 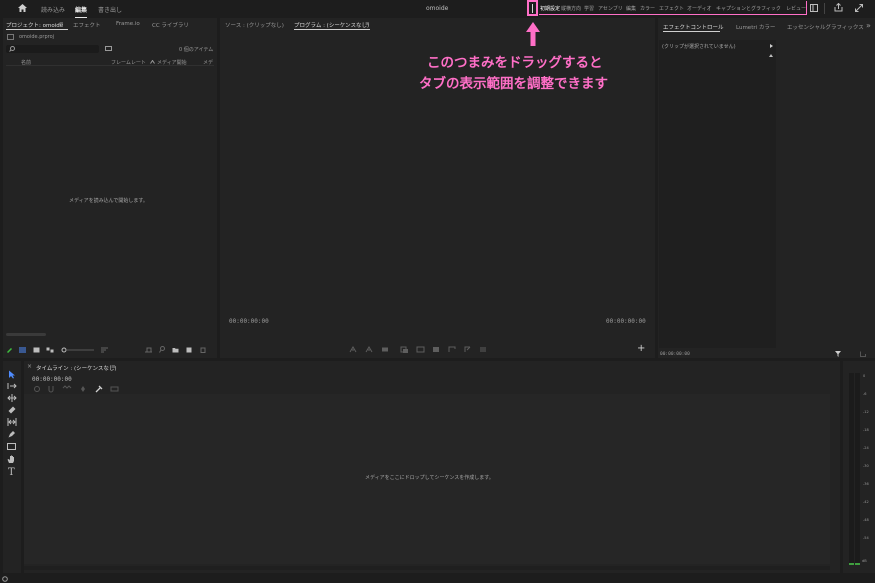 What do you see at coordinates (128, 24) in the screenshot?
I see `tab-frameio: Frame.io` at bounding box center [128, 24].